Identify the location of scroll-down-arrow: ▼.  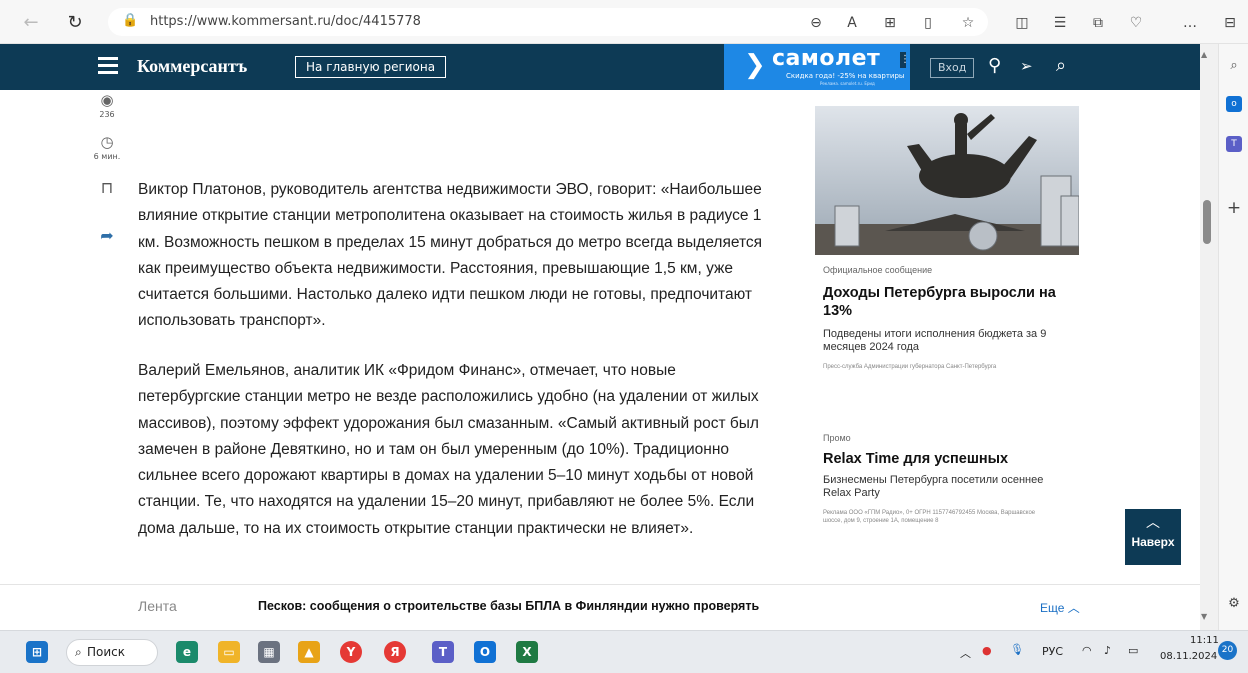
(1204, 616).